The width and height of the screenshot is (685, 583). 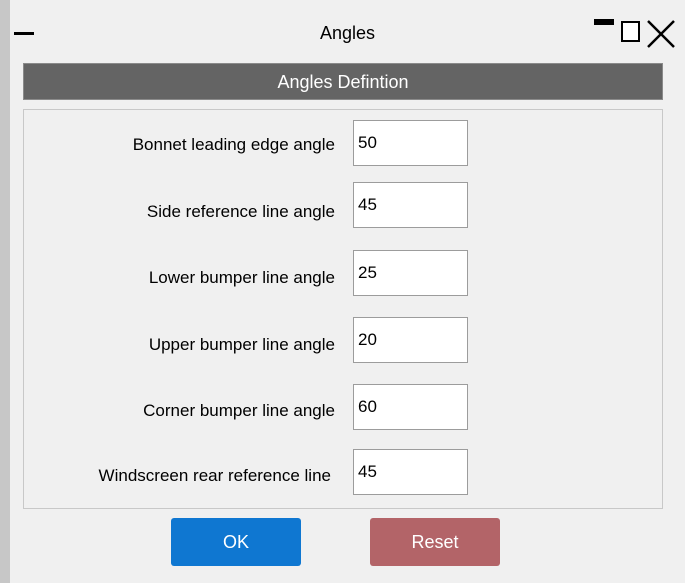 I want to click on bonnet-leading-edge-input, so click(x=410, y=143).